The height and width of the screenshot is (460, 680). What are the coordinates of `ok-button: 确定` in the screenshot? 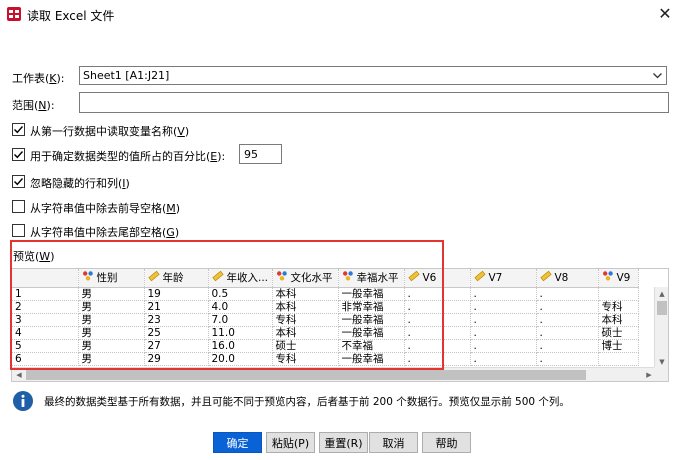 It's located at (237, 442).